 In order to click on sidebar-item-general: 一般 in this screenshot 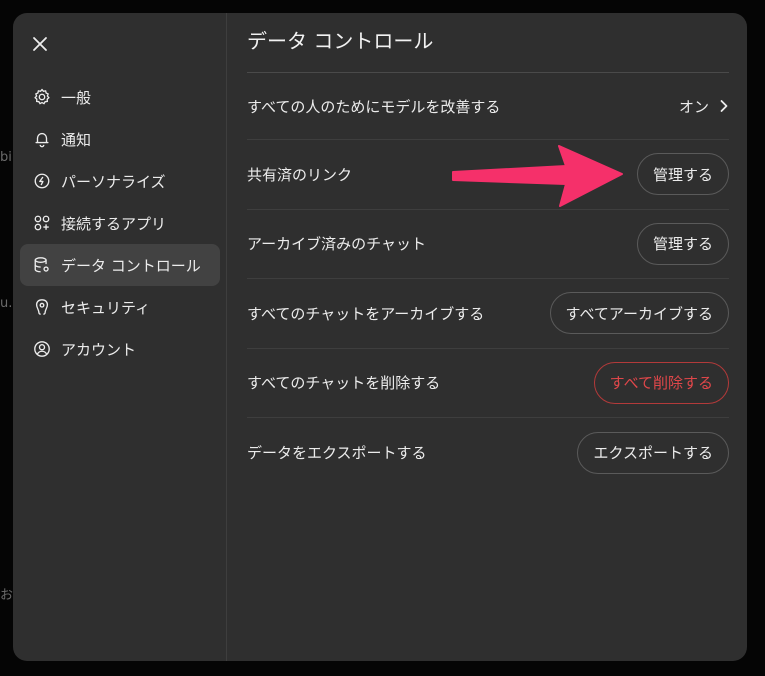, I will do `click(120, 97)`.